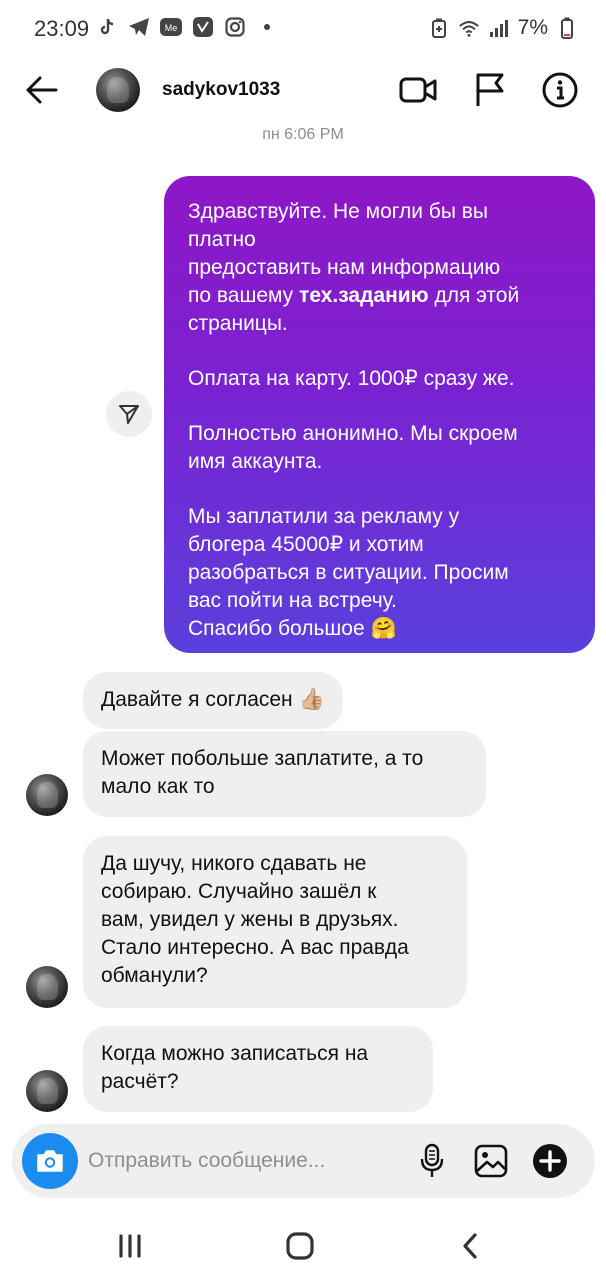 The height and width of the screenshot is (1280, 606). I want to click on camera-icon, so click(50, 1161).